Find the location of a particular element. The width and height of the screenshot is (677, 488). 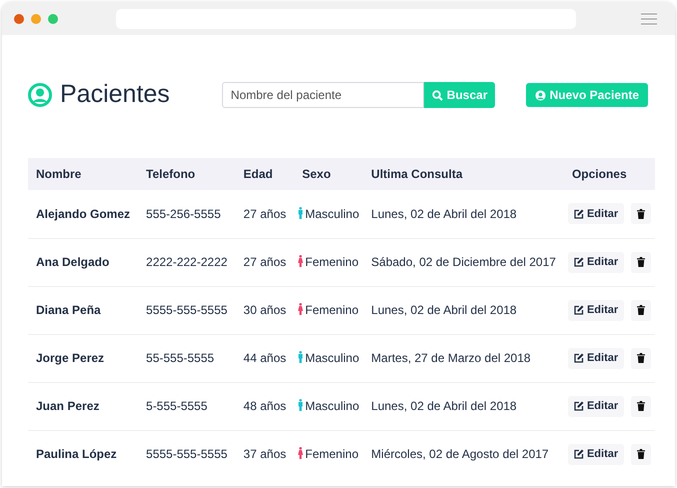

age-cell: 44 años is located at coordinates (264, 358).